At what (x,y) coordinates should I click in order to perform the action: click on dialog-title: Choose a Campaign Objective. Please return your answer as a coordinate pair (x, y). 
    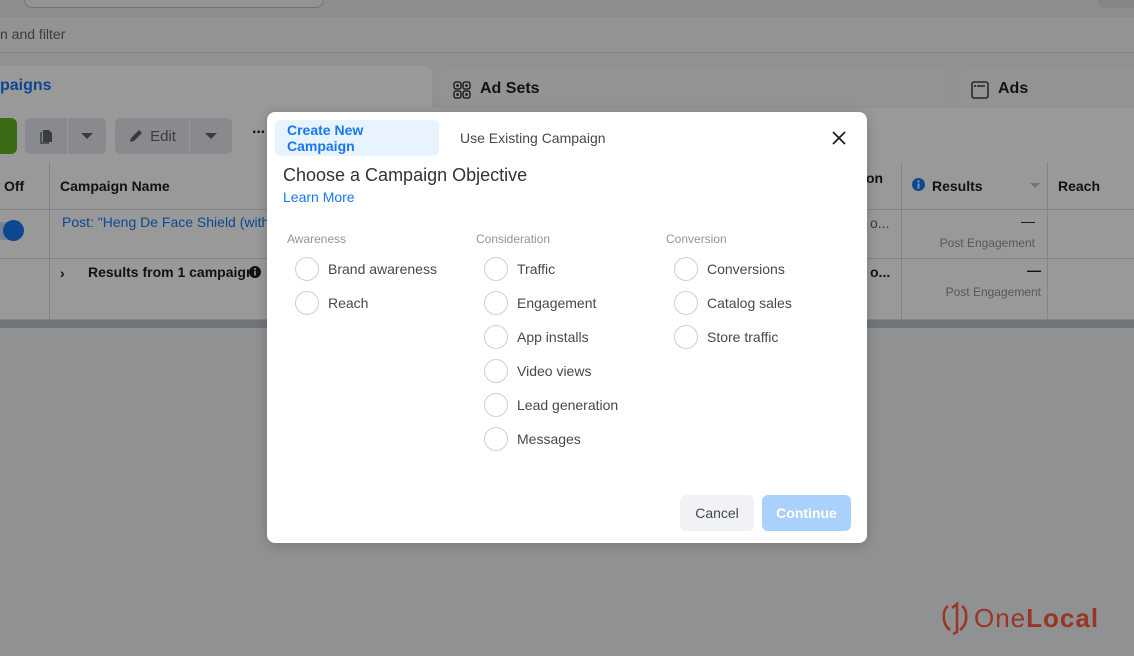
    Looking at the image, I should click on (405, 175).